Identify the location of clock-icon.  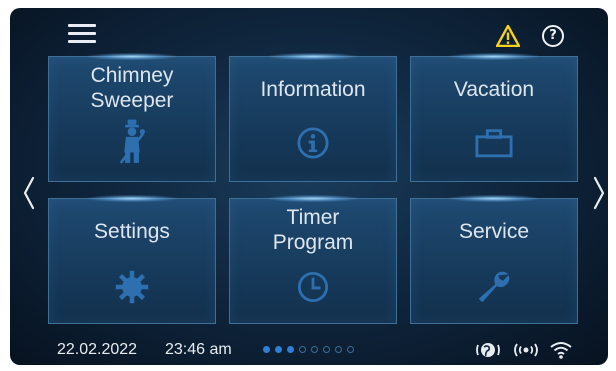
(313, 287).